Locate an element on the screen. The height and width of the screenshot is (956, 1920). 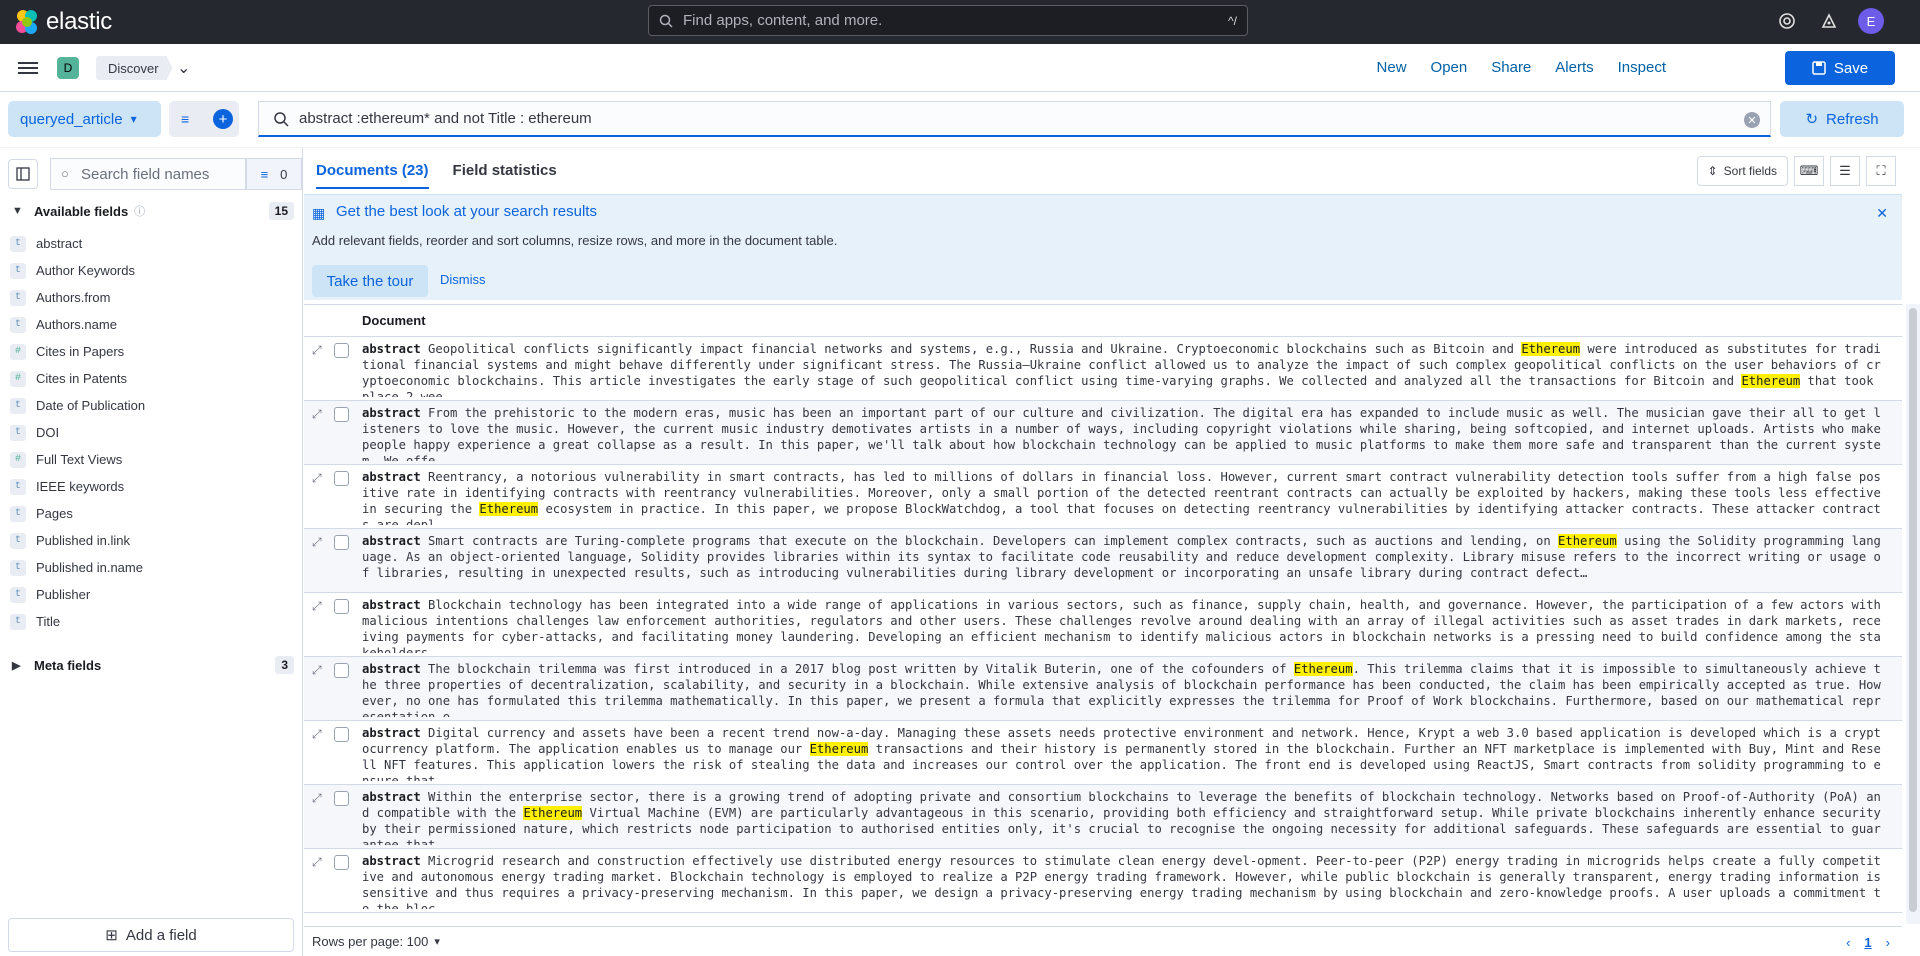
display-settings-icon: ☰ is located at coordinates (1845, 171).